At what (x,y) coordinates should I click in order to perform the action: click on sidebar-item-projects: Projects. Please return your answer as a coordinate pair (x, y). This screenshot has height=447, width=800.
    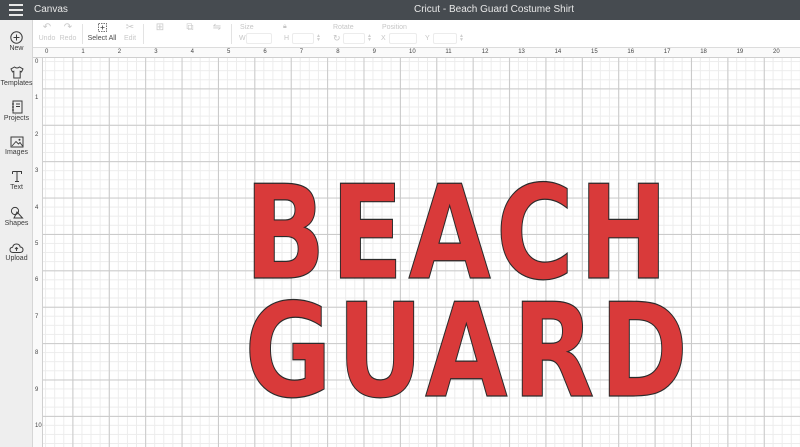
    Looking at the image, I should click on (16, 111).